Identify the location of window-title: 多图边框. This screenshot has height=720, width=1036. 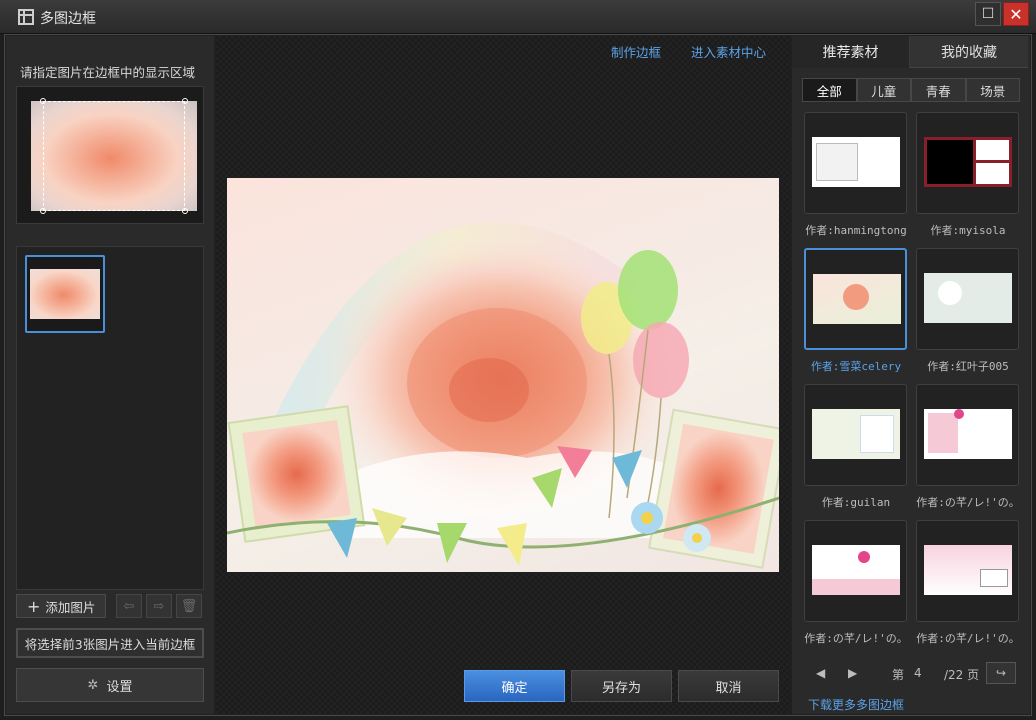
(68, 19).